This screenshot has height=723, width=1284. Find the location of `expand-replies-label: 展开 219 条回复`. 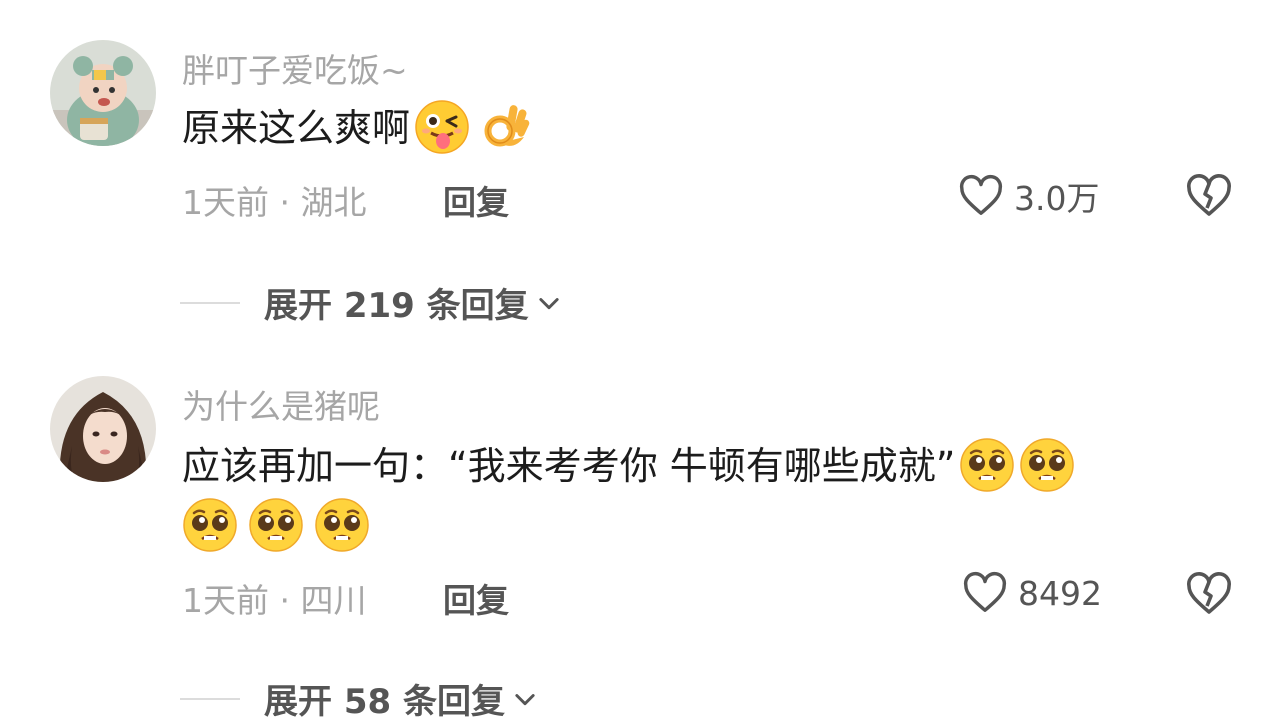

expand-replies-label: 展开 219 条回复 is located at coordinates (396, 306).